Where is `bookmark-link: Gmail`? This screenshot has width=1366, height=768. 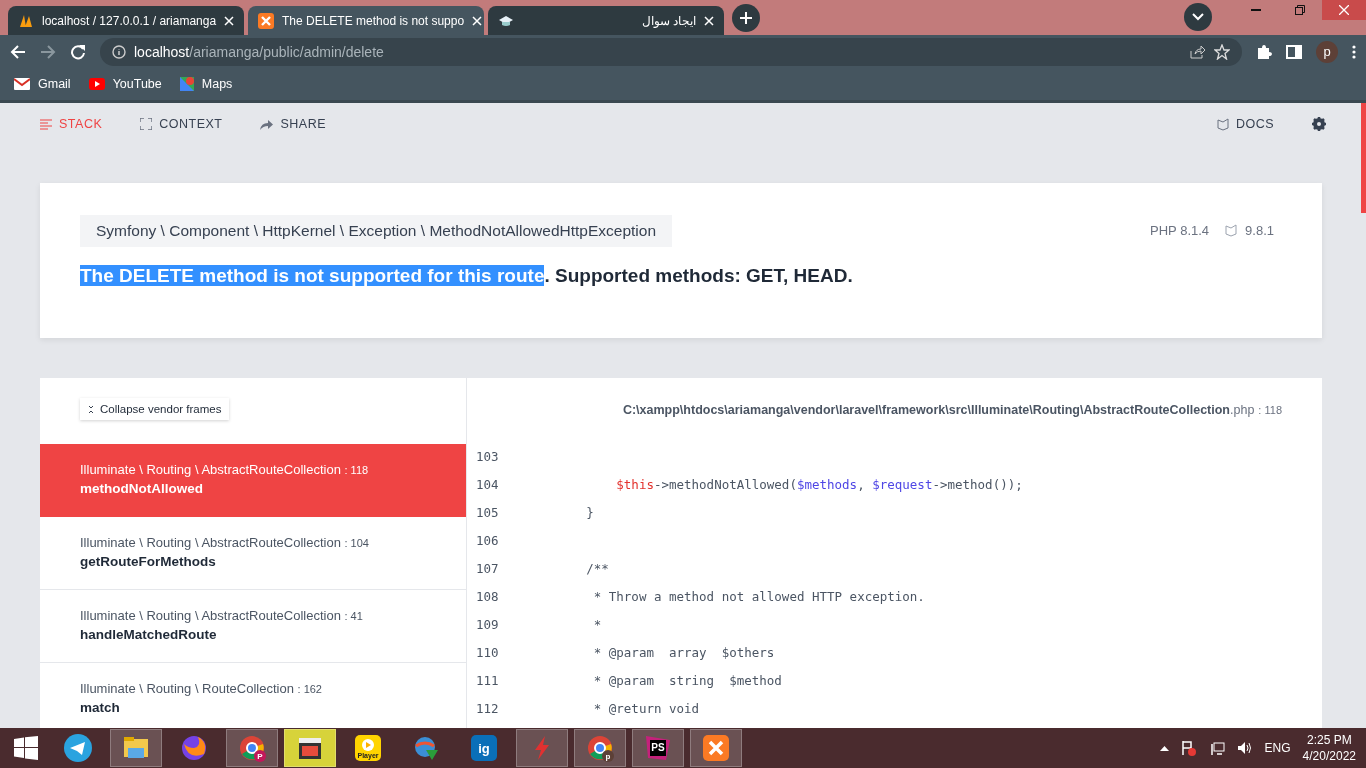
bookmark-link: Gmail is located at coordinates (54, 84).